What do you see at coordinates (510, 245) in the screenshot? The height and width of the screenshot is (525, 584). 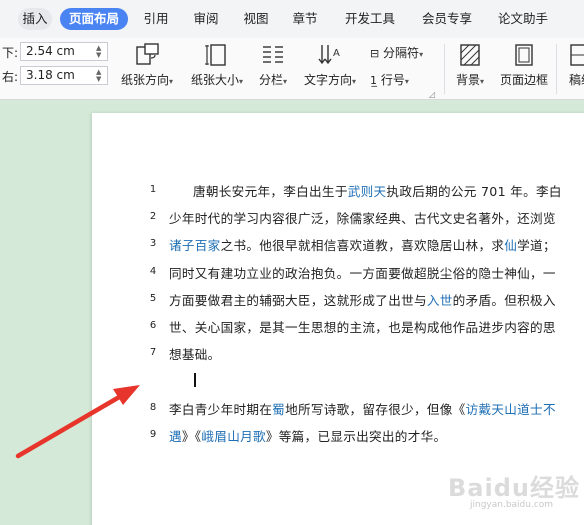 I see `hyperlink-text: 仙` at bounding box center [510, 245].